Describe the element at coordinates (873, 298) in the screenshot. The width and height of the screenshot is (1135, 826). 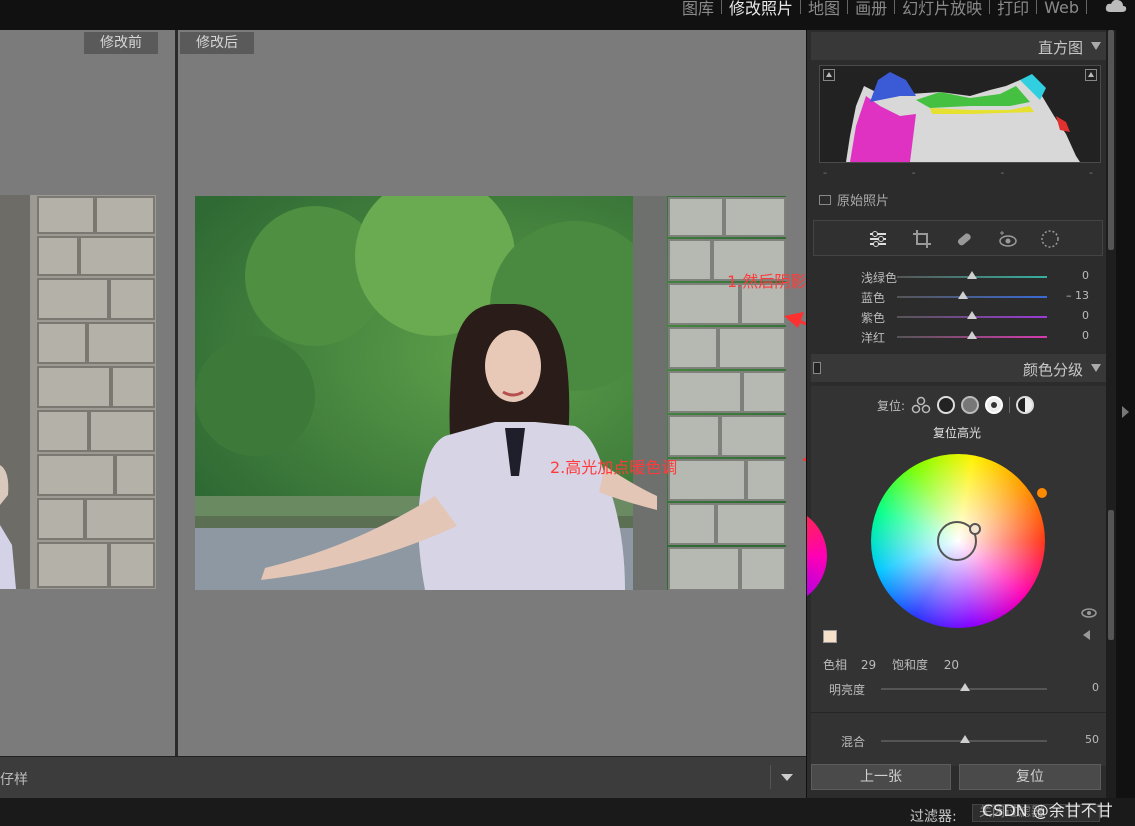
I see `hsl-row-label: 蓝色` at that location.